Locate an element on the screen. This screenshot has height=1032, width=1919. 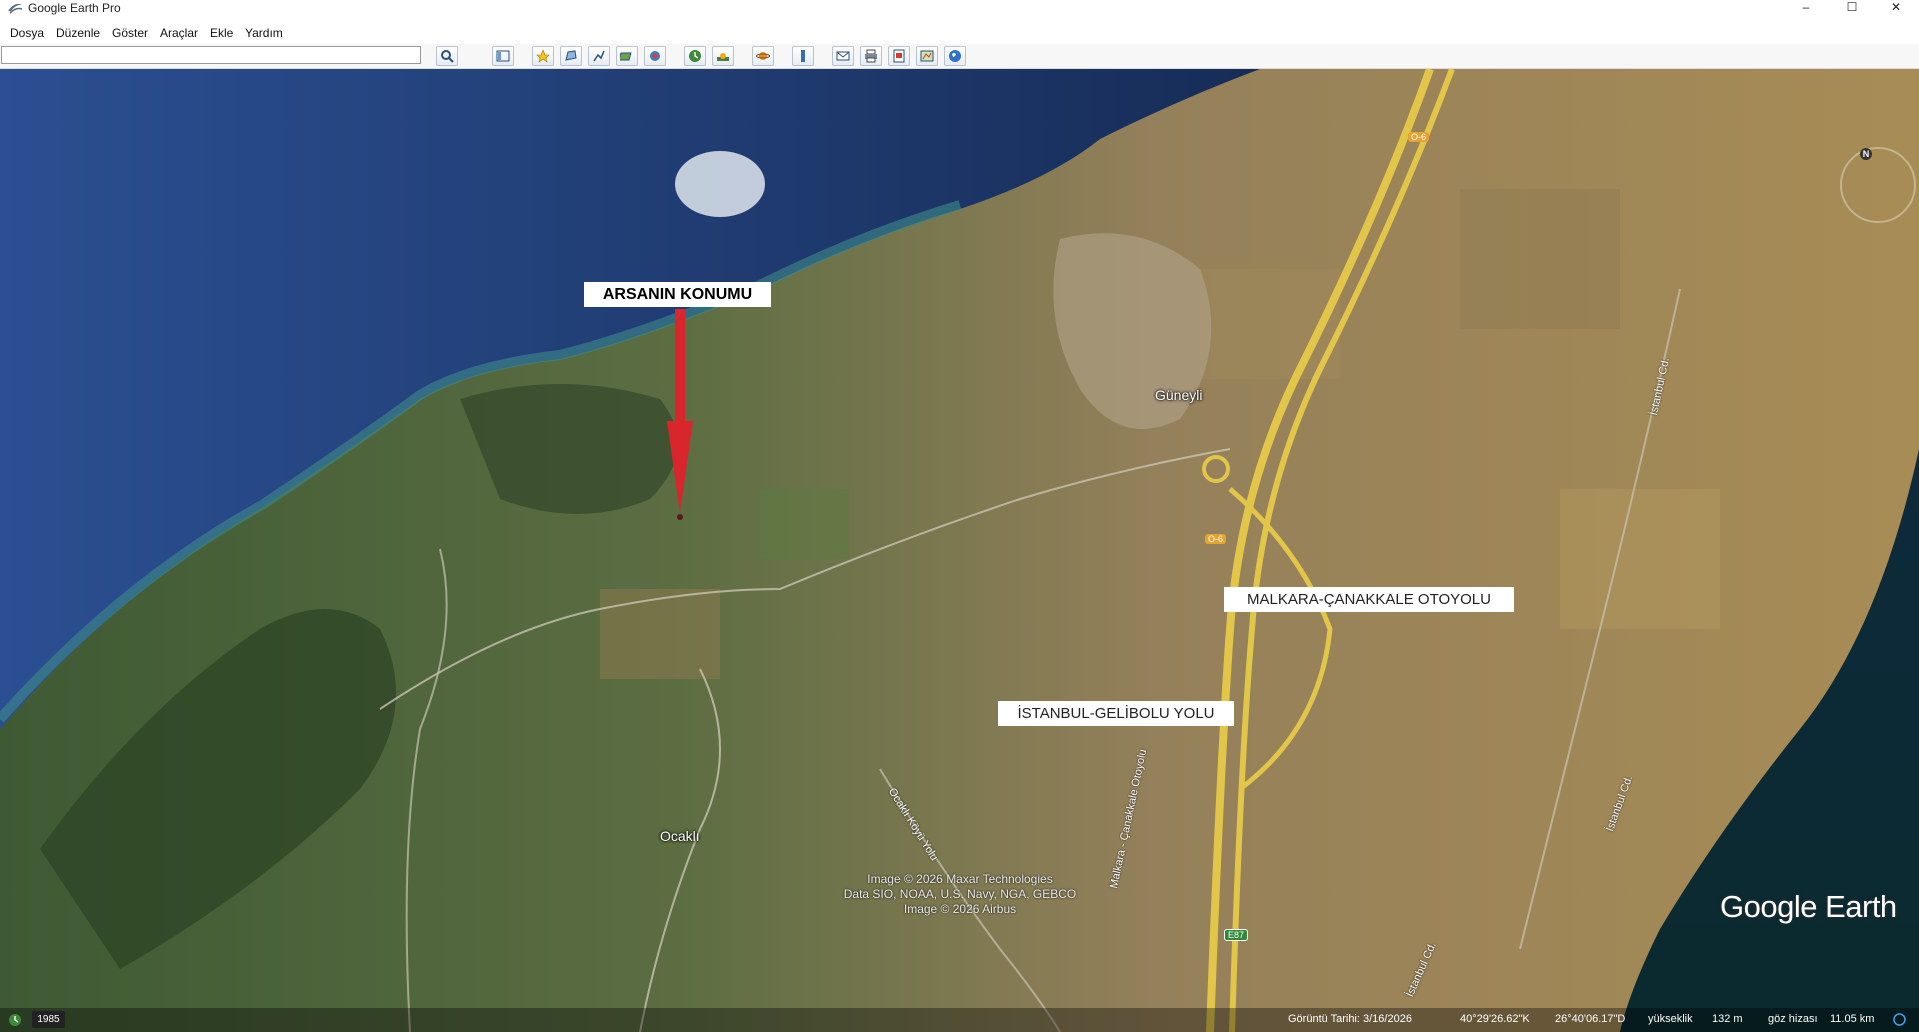
email-icon is located at coordinates (843, 56).